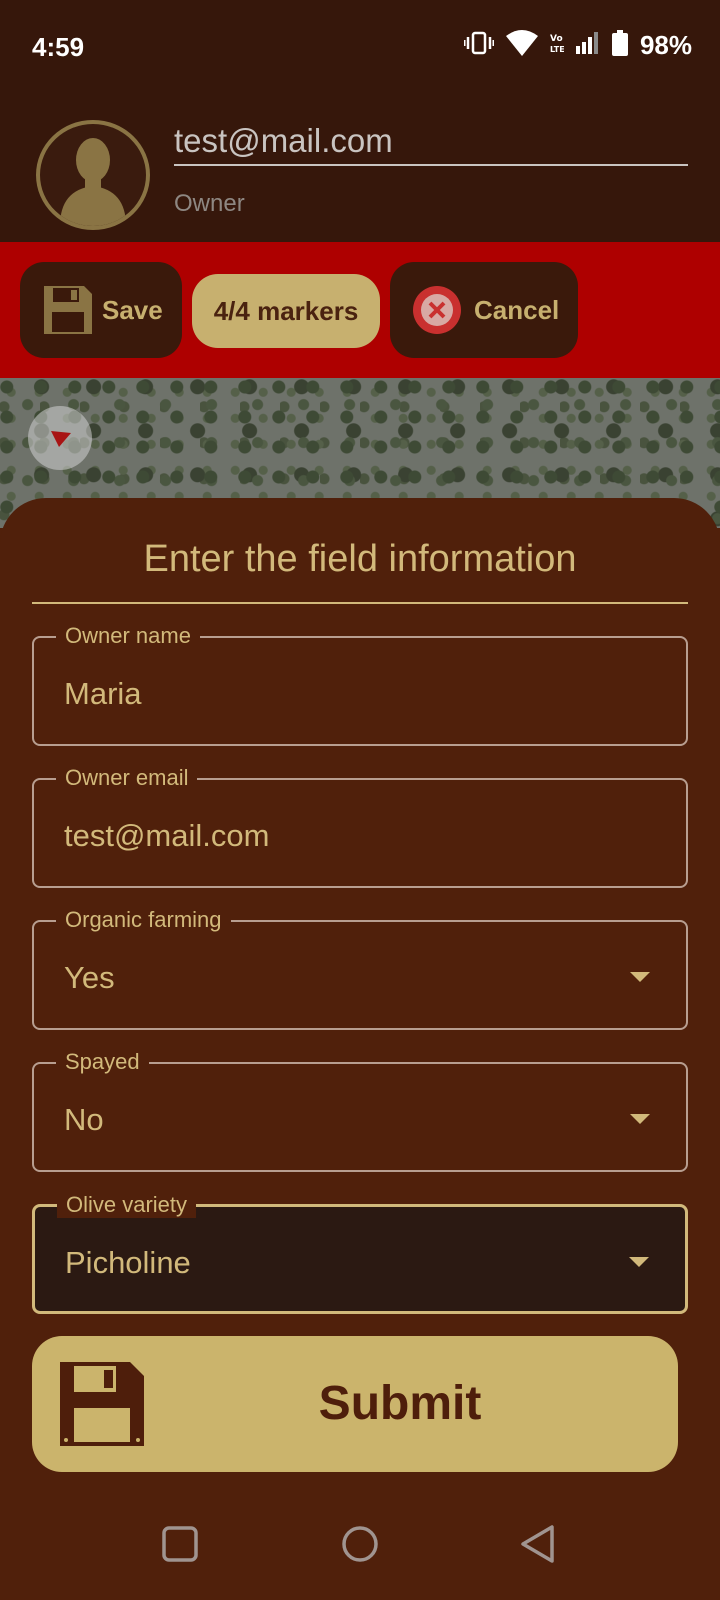  Describe the element at coordinates (84, 1119) in the screenshot. I see `spayed-value: No` at that location.